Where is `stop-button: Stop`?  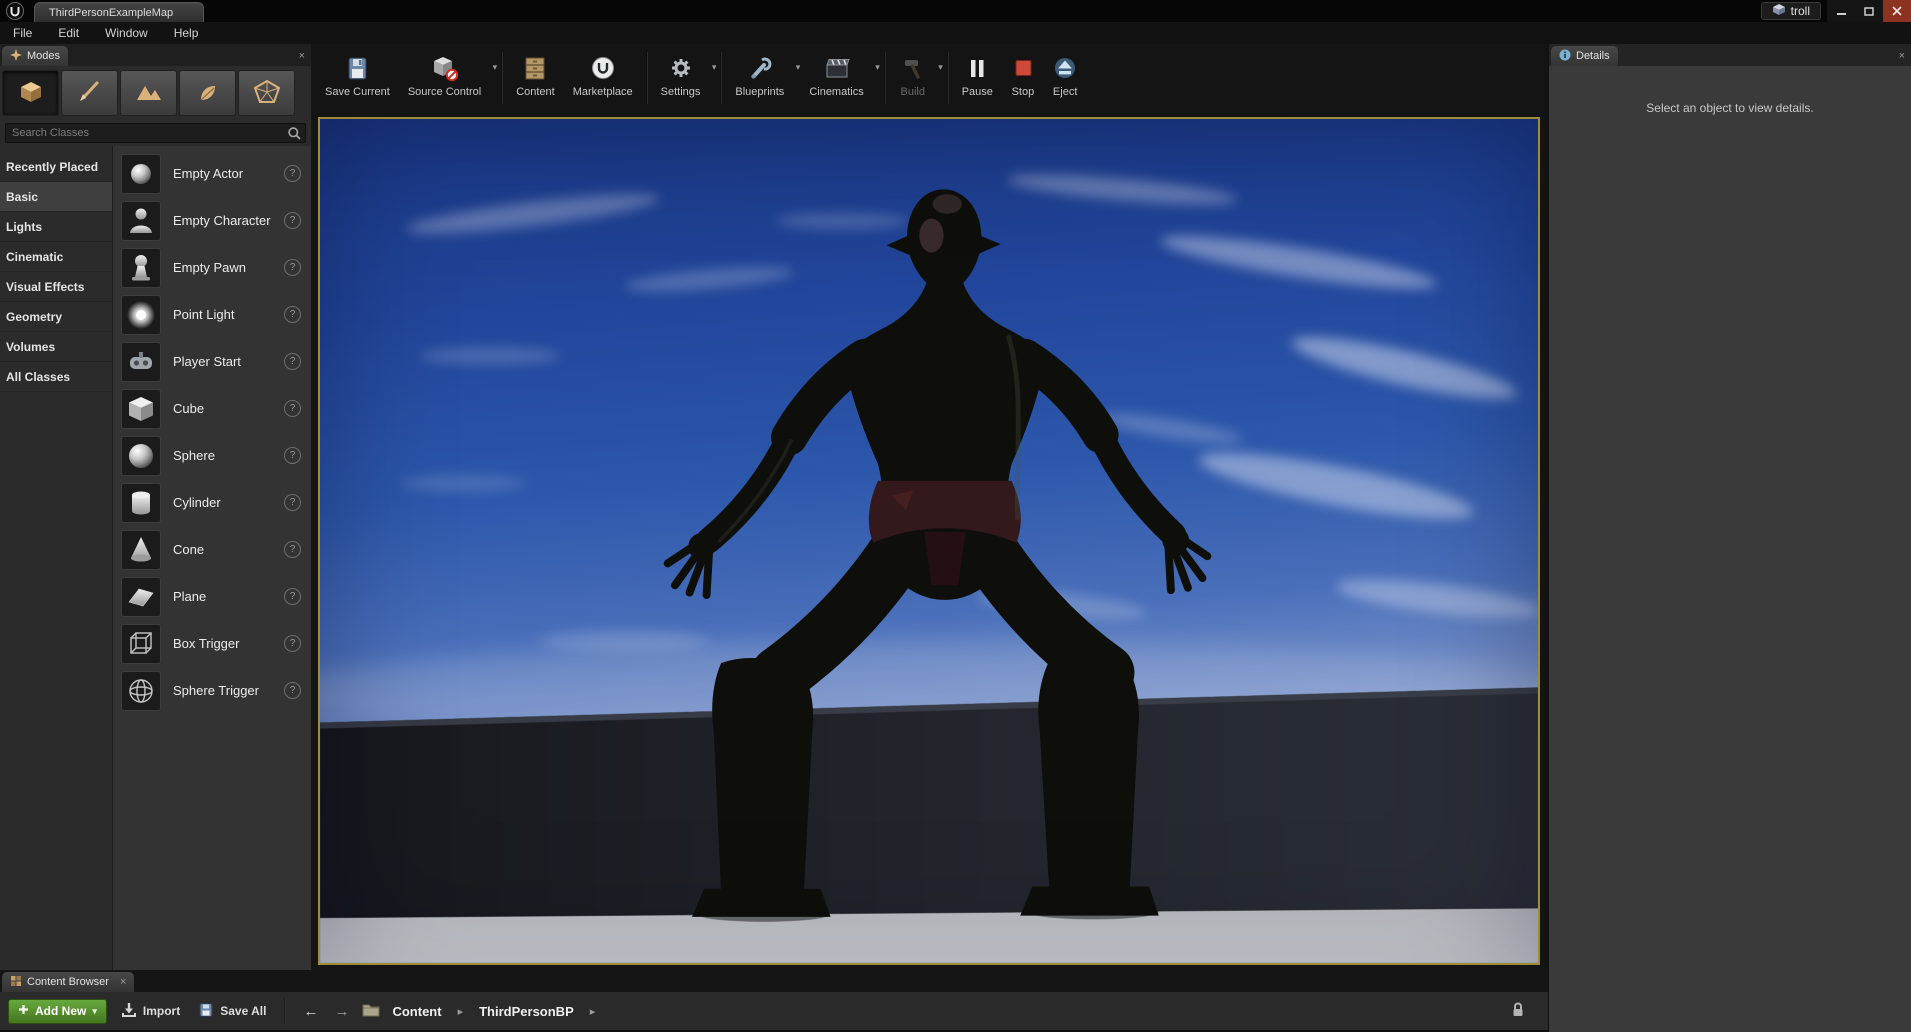 stop-button: Stop is located at coordinates (1023, 75).